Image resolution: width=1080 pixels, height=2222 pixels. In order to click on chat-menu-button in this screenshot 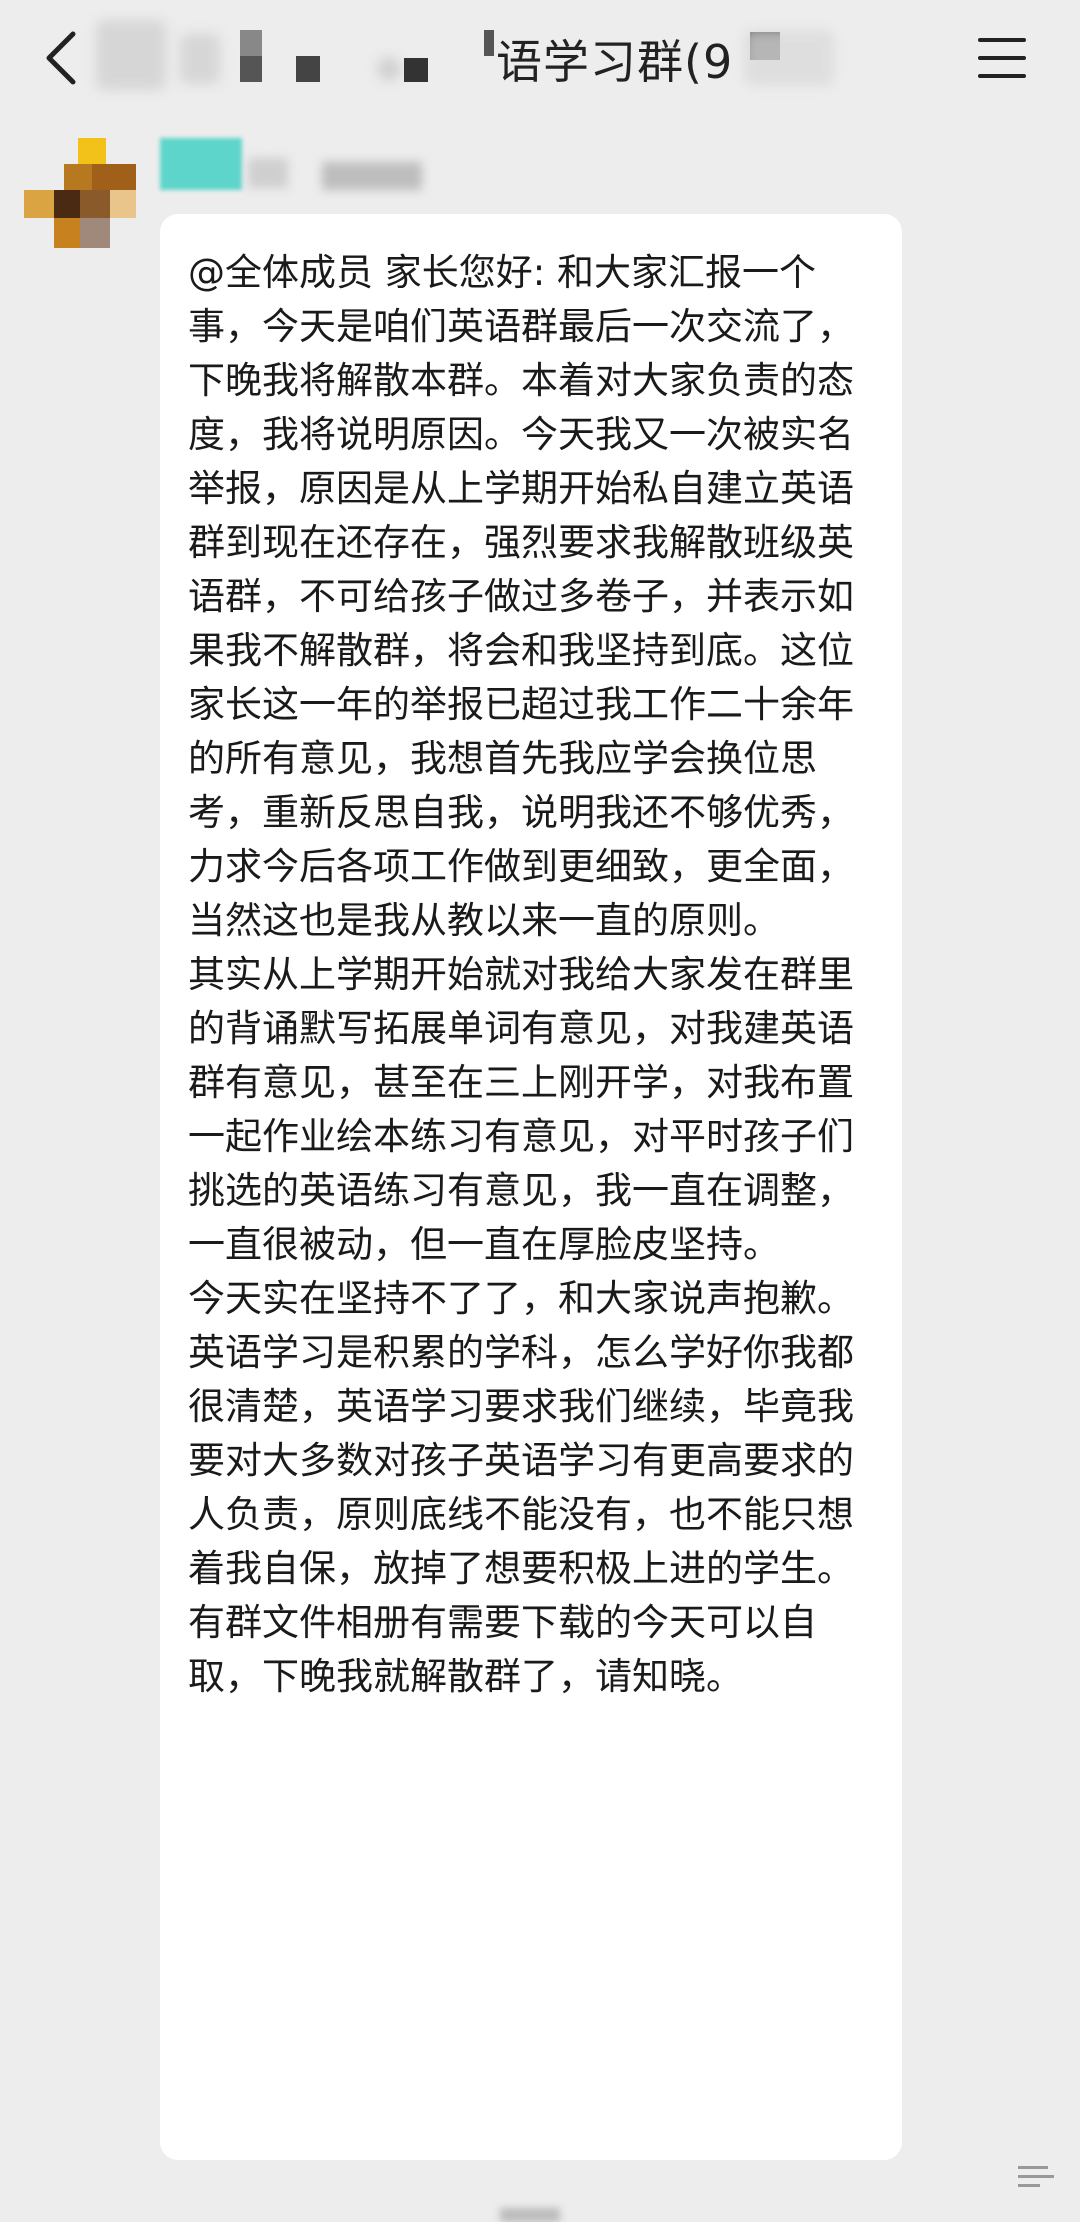, I will do `click(1004, 59)`.